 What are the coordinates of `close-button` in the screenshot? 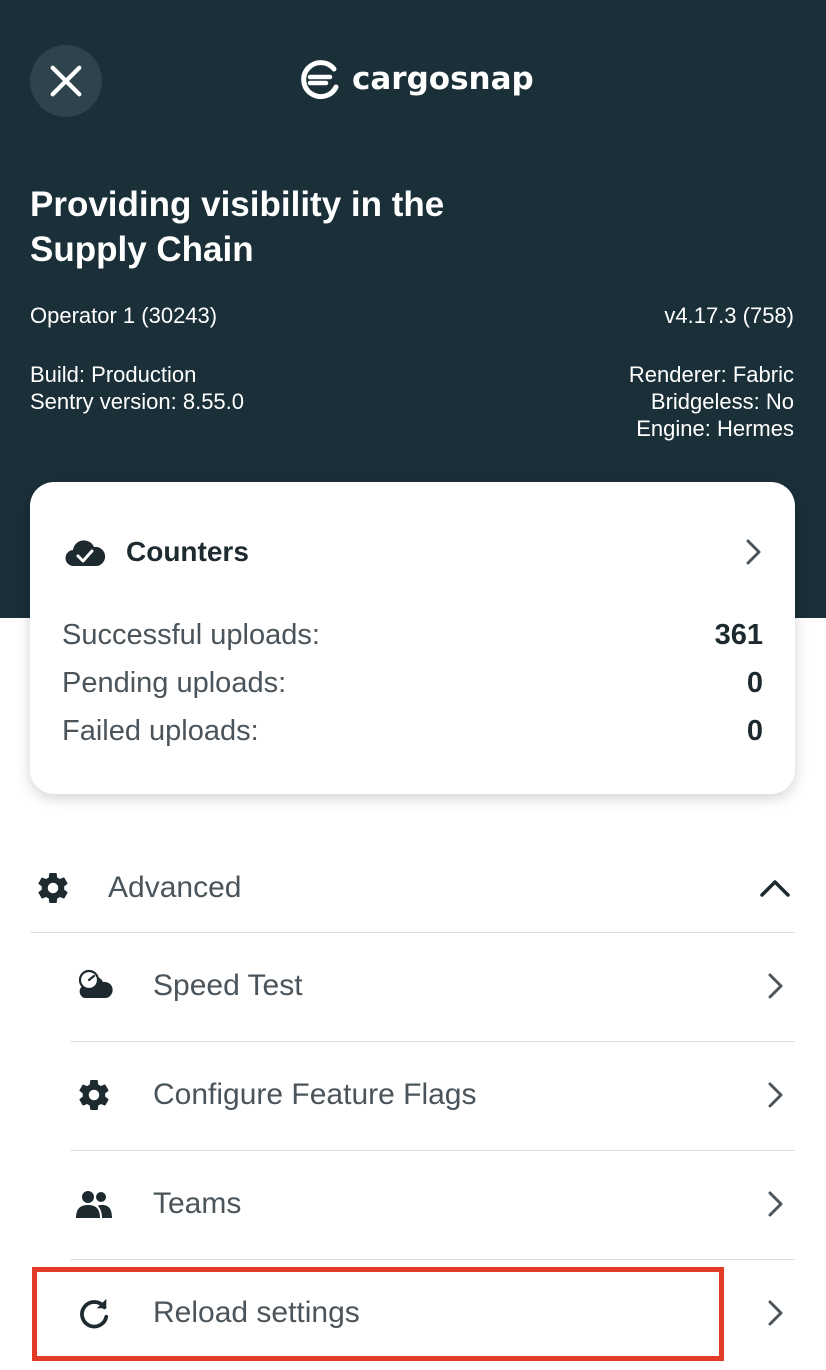 It's located at (66, 81).